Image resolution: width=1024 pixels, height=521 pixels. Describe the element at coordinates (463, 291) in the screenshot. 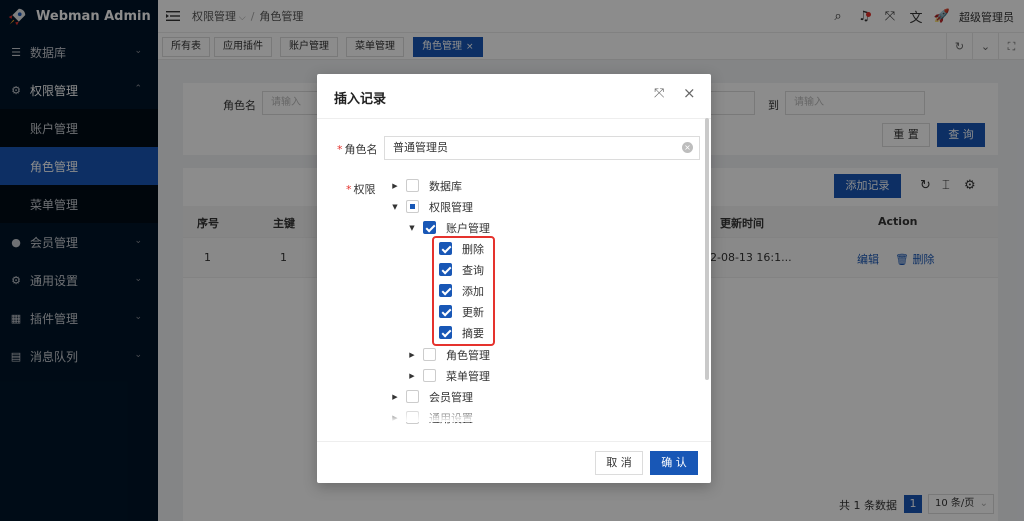

I see `highlight-box` at that location.